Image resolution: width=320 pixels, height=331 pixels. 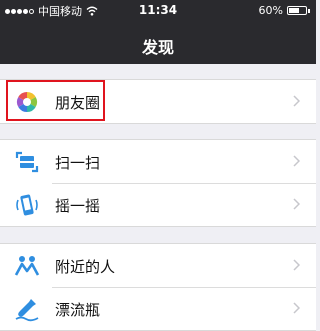 I want to click on battery-tip, so click(x=309, y=10).